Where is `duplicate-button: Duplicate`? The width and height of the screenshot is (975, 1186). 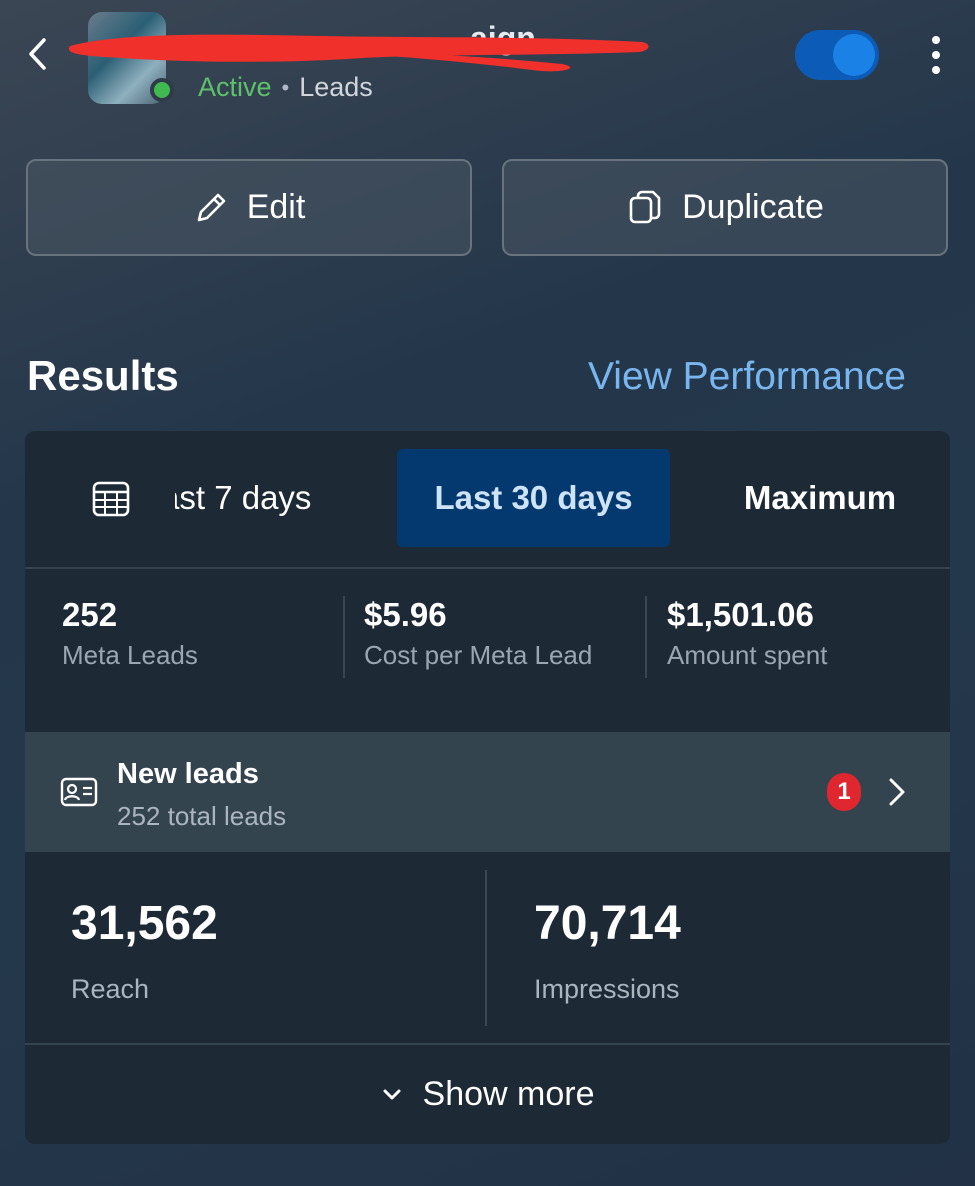
duplicate-button: Duplicate is located at coordinates (725, 207).